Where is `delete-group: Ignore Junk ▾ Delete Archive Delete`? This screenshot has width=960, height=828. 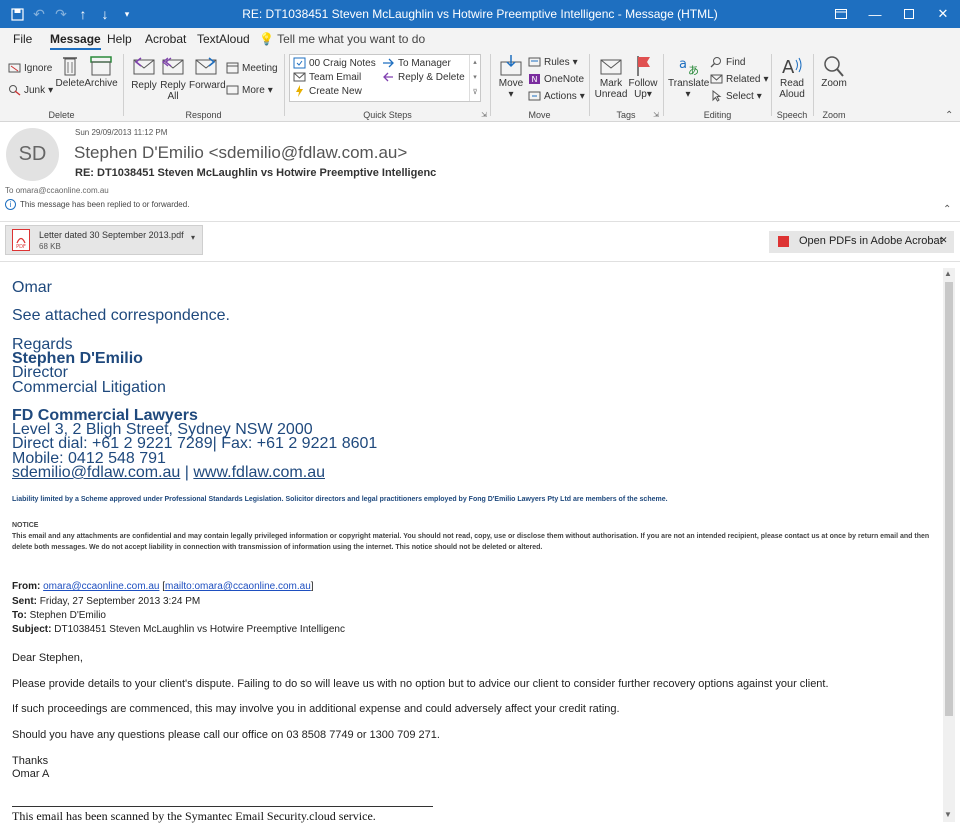 delete-group: Ignore Junk ▾ Delete Archive Delete is located at coordinates (61, 86).